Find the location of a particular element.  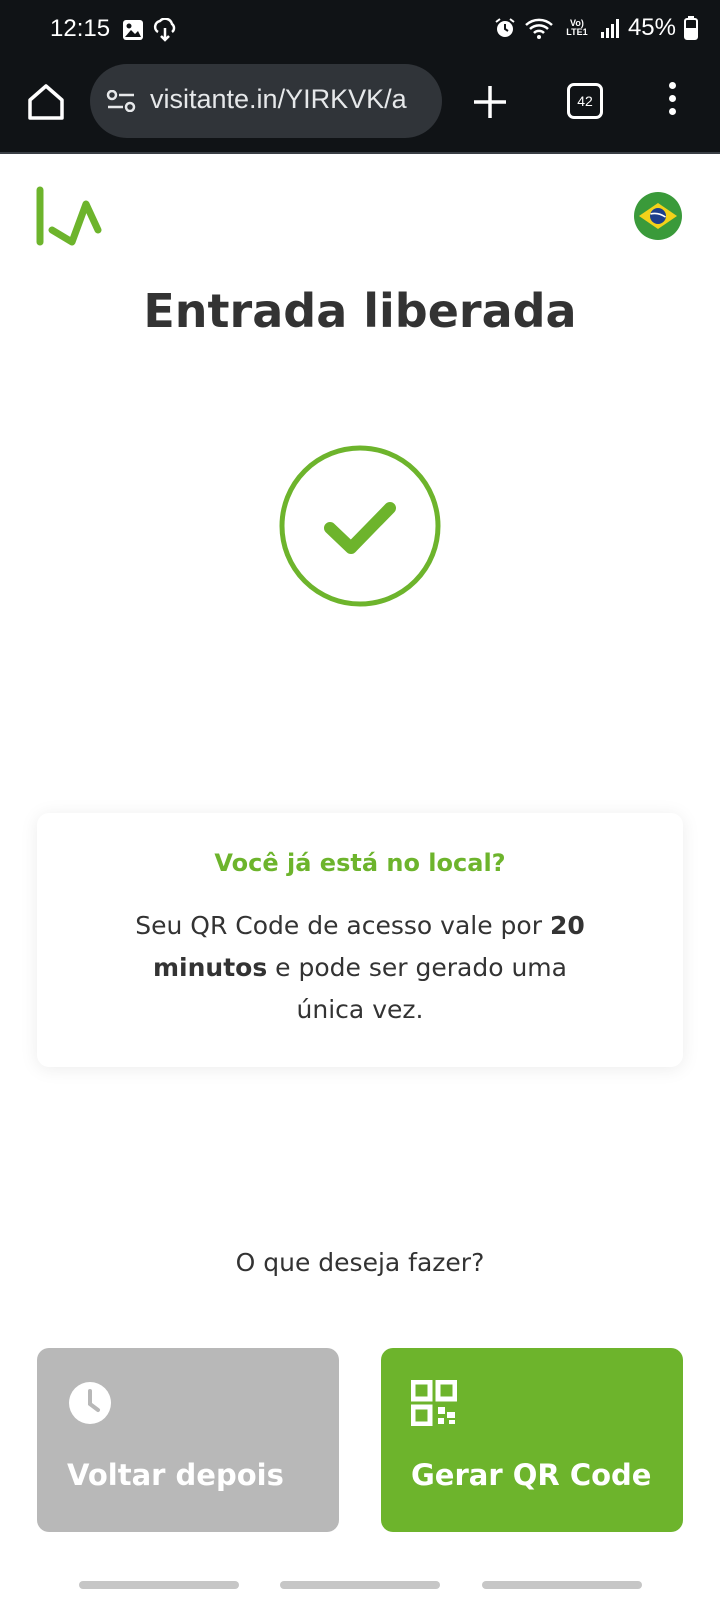

brazil-flag-icon is located at coordinates (658, 216).